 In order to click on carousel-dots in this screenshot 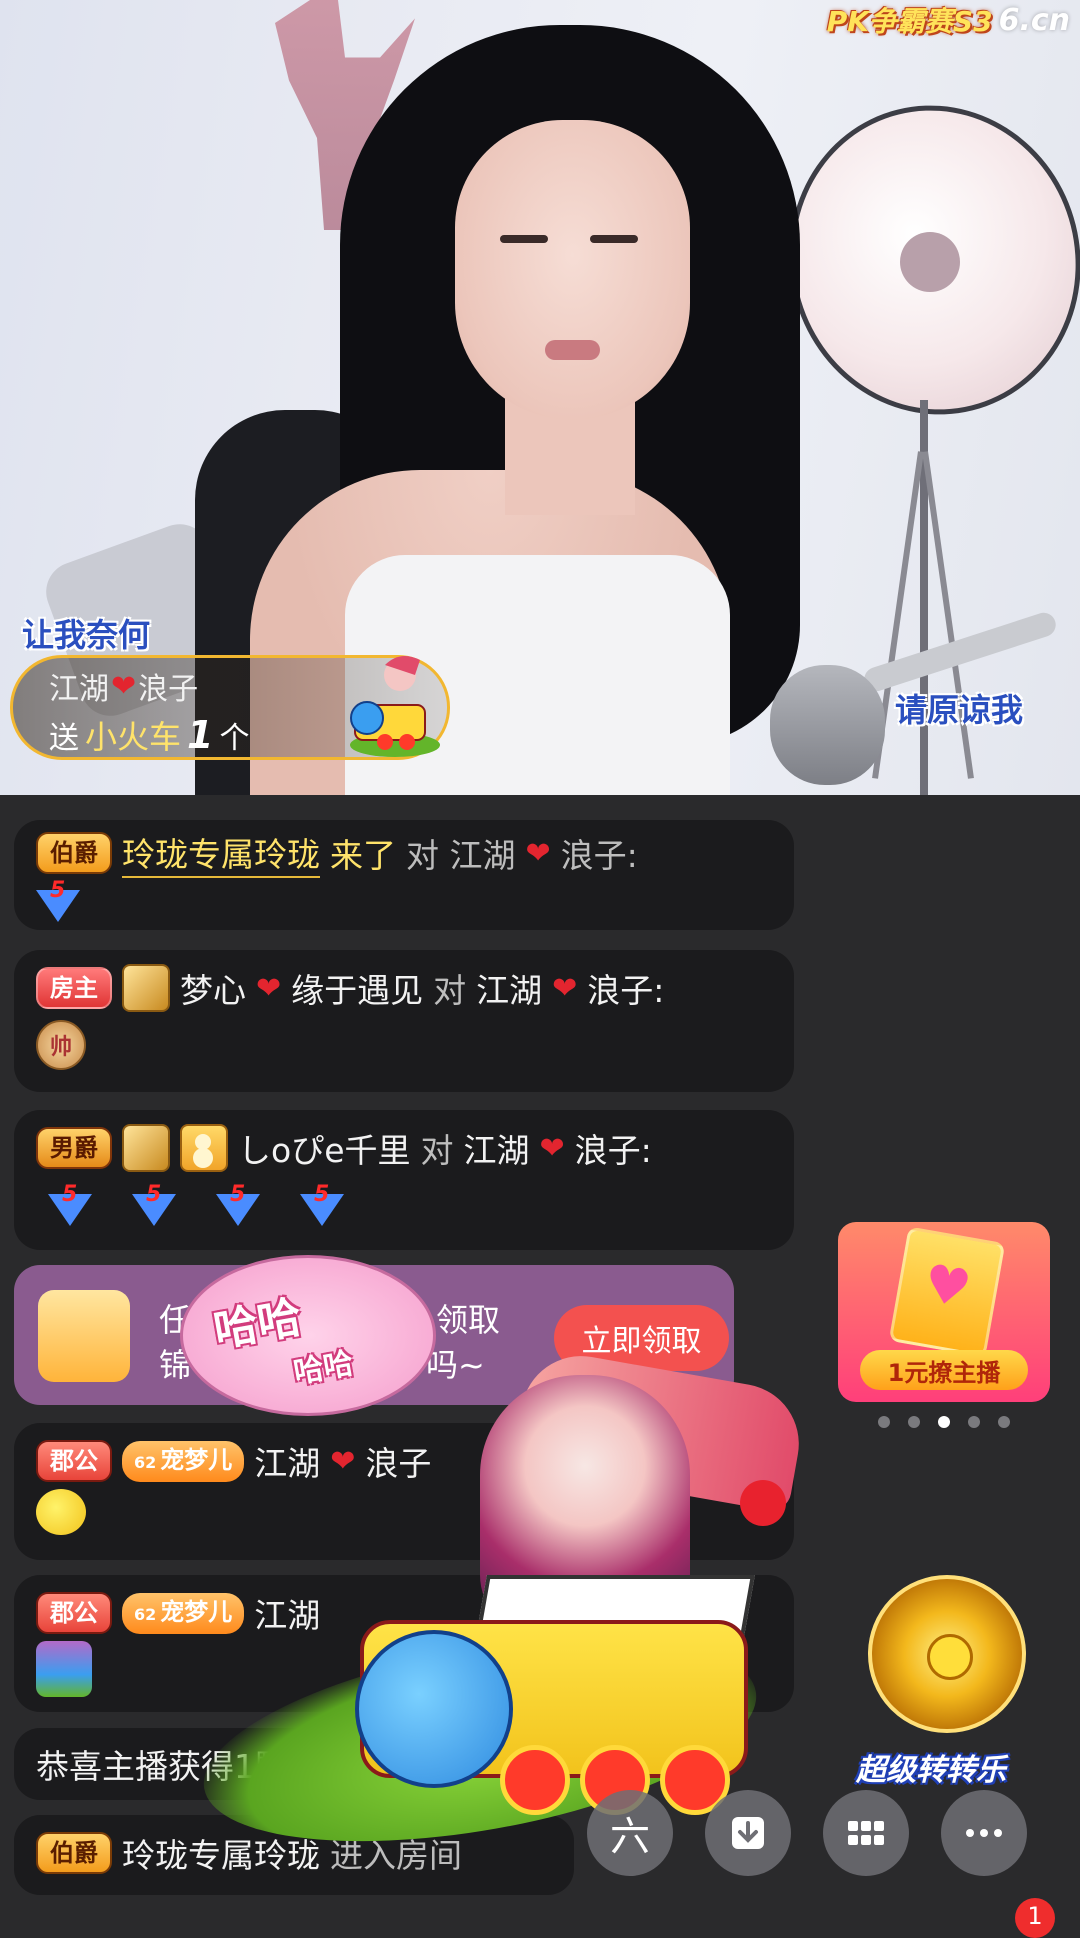, I will do `click(944, 1422)`.